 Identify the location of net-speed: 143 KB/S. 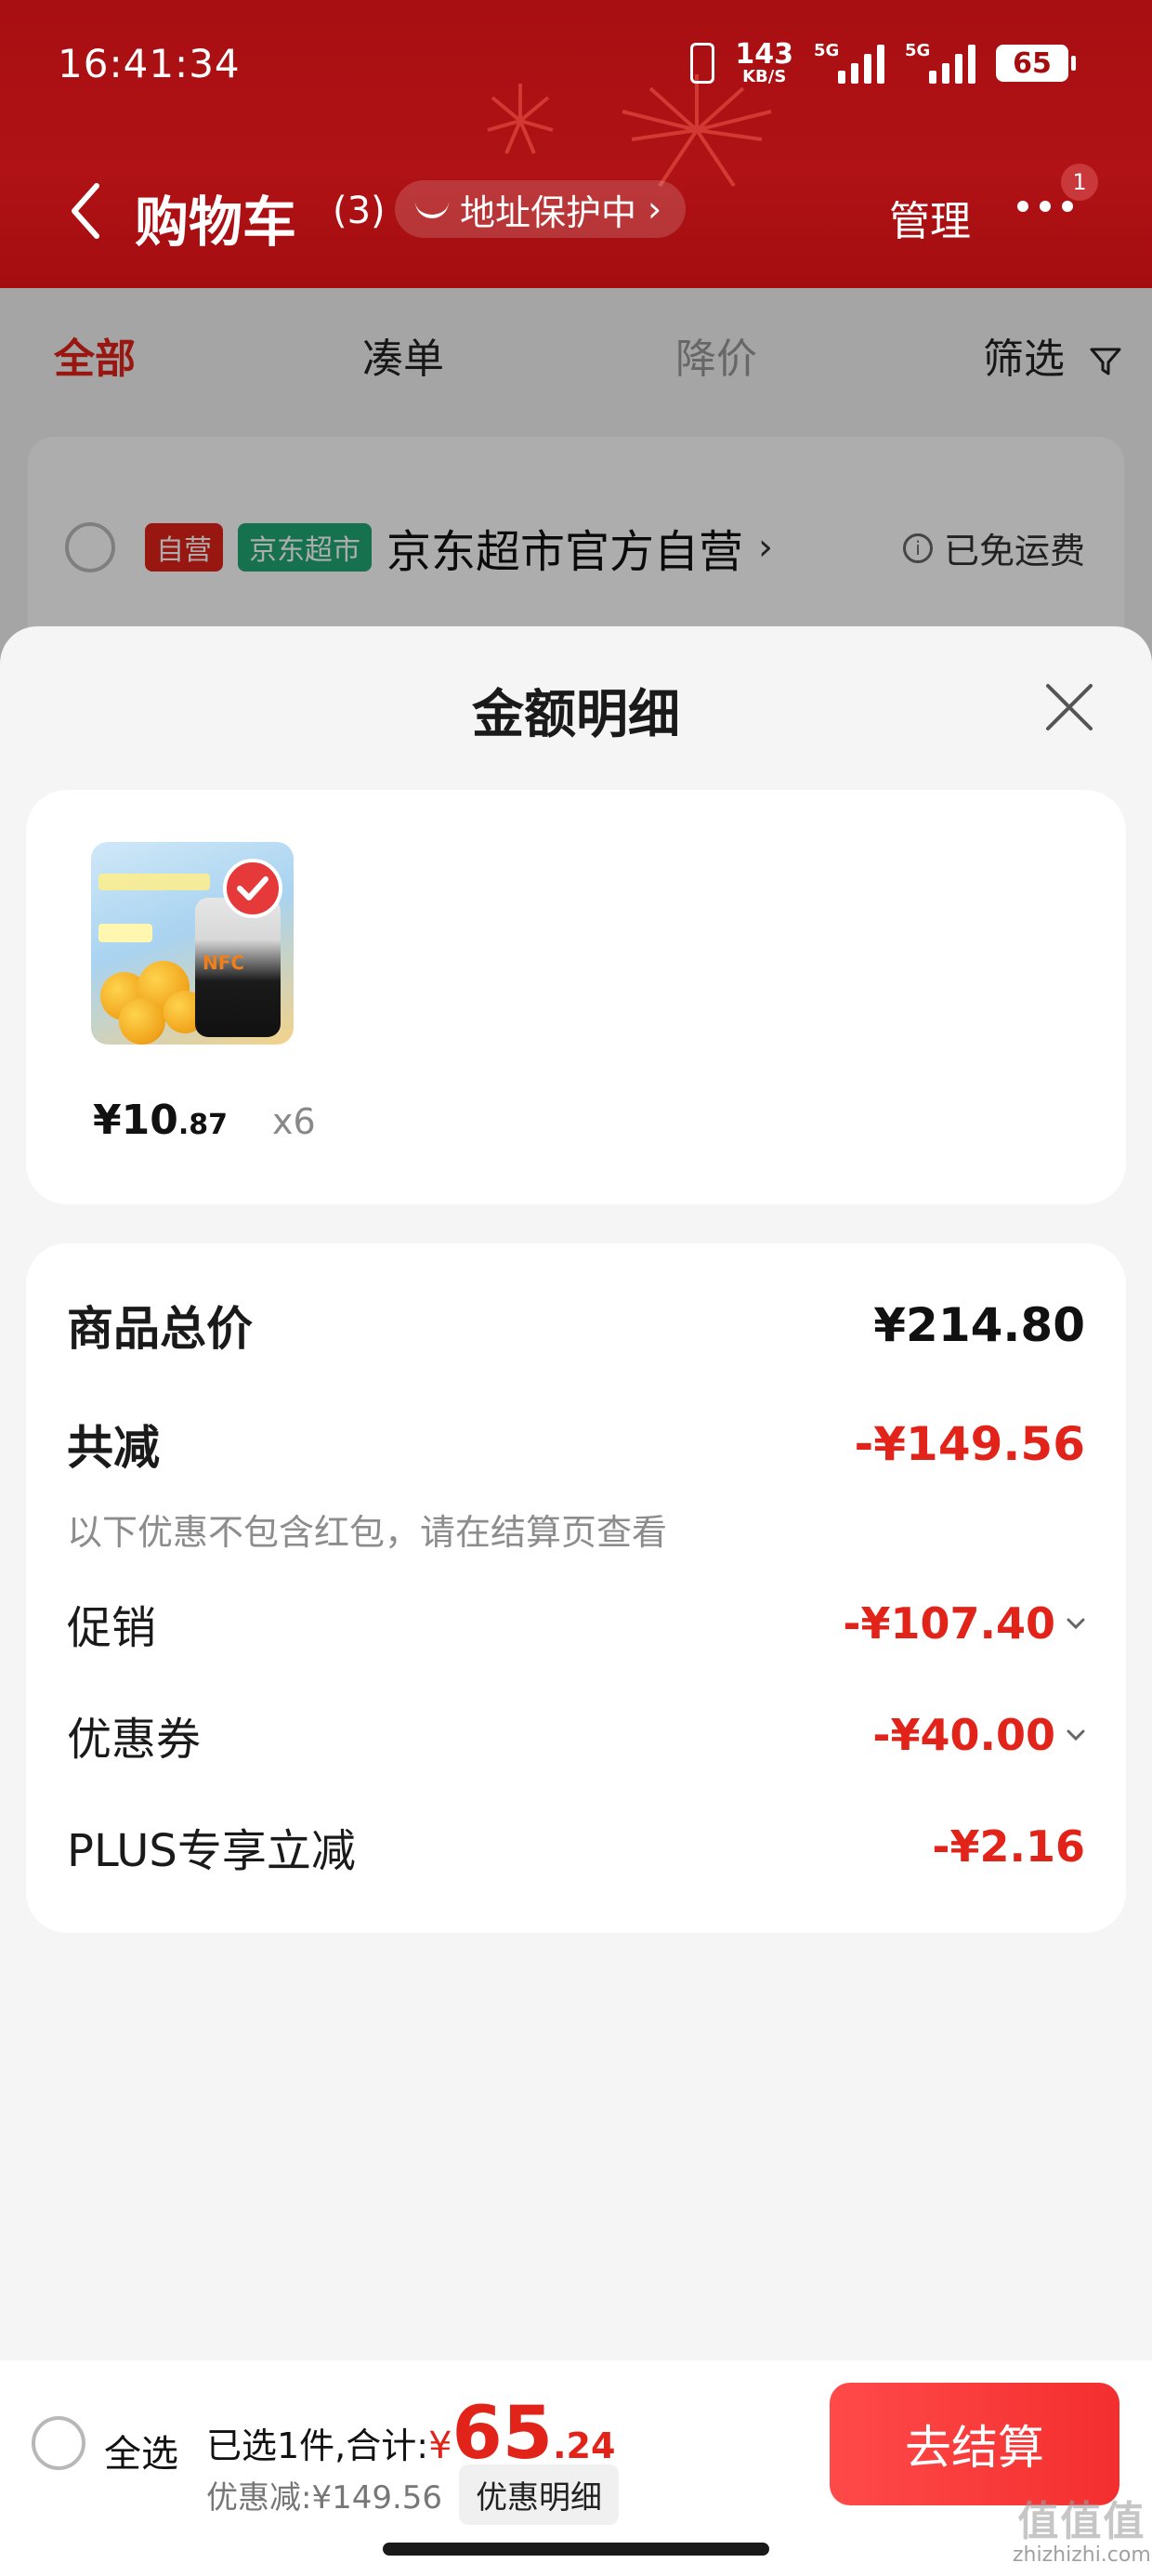
(764, 63).